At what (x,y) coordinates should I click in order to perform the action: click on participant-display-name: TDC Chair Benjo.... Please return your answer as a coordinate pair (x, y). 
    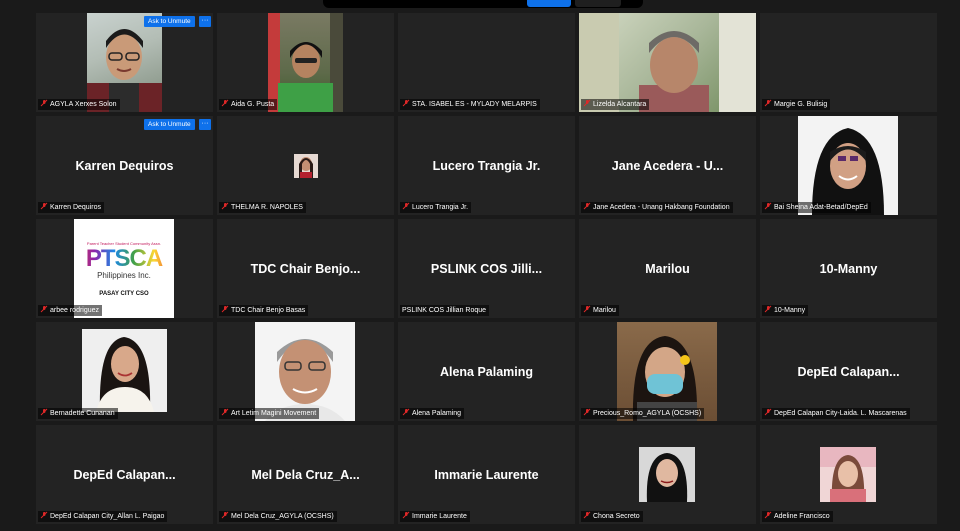
    Looking at the image, I should click on (305, 269).